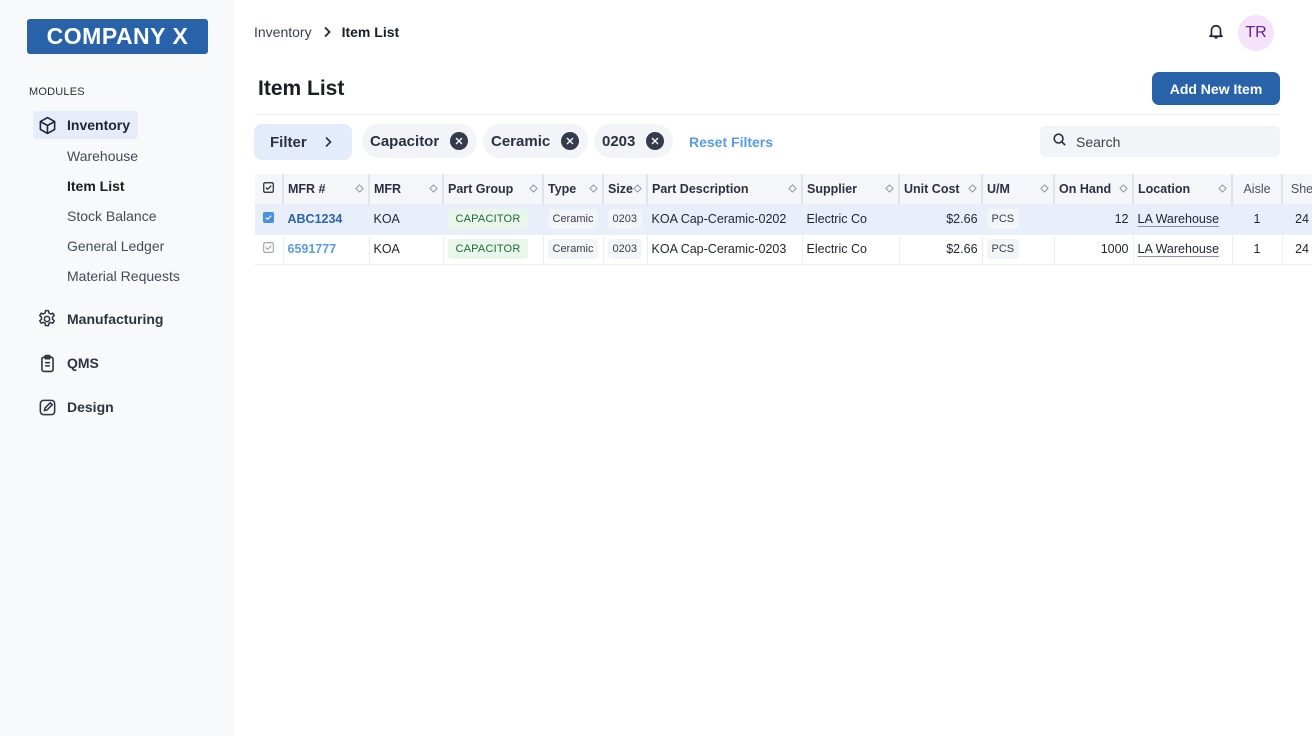 The width and height of the screenshot is (1312, 736). What do you see at coordinates (1094, 189) in the screenshot?
I see `column-header-on-hand: On Hand` at bounding box center [1094, 189].